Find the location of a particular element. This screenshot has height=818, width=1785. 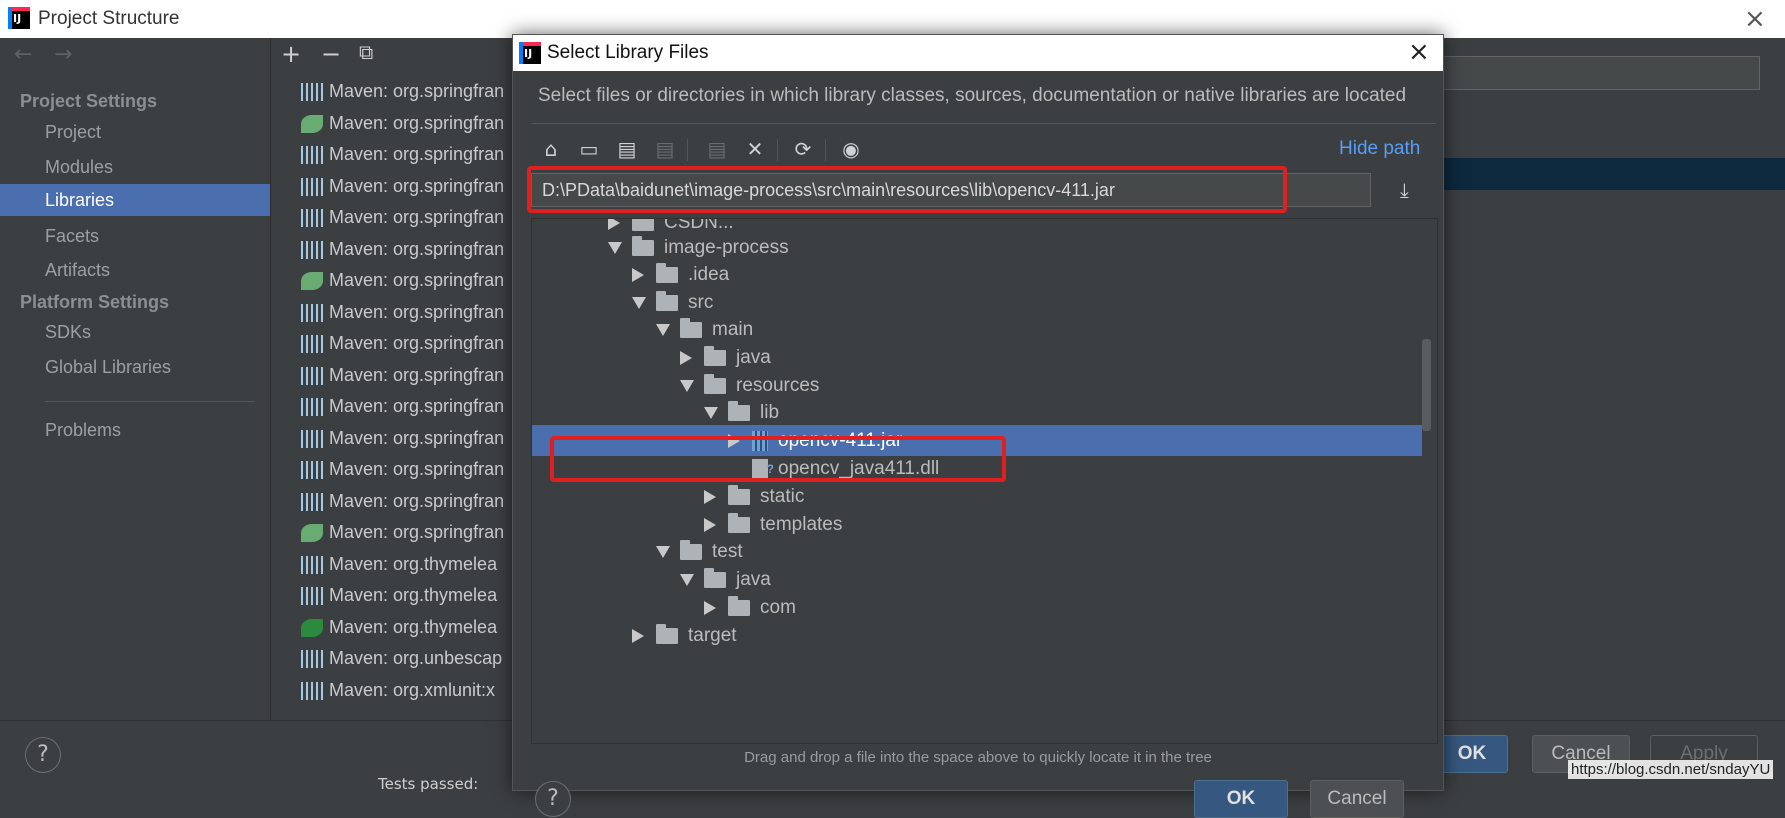

sidebar-item-libraries: Libraries is located at coordinates (135, 200).